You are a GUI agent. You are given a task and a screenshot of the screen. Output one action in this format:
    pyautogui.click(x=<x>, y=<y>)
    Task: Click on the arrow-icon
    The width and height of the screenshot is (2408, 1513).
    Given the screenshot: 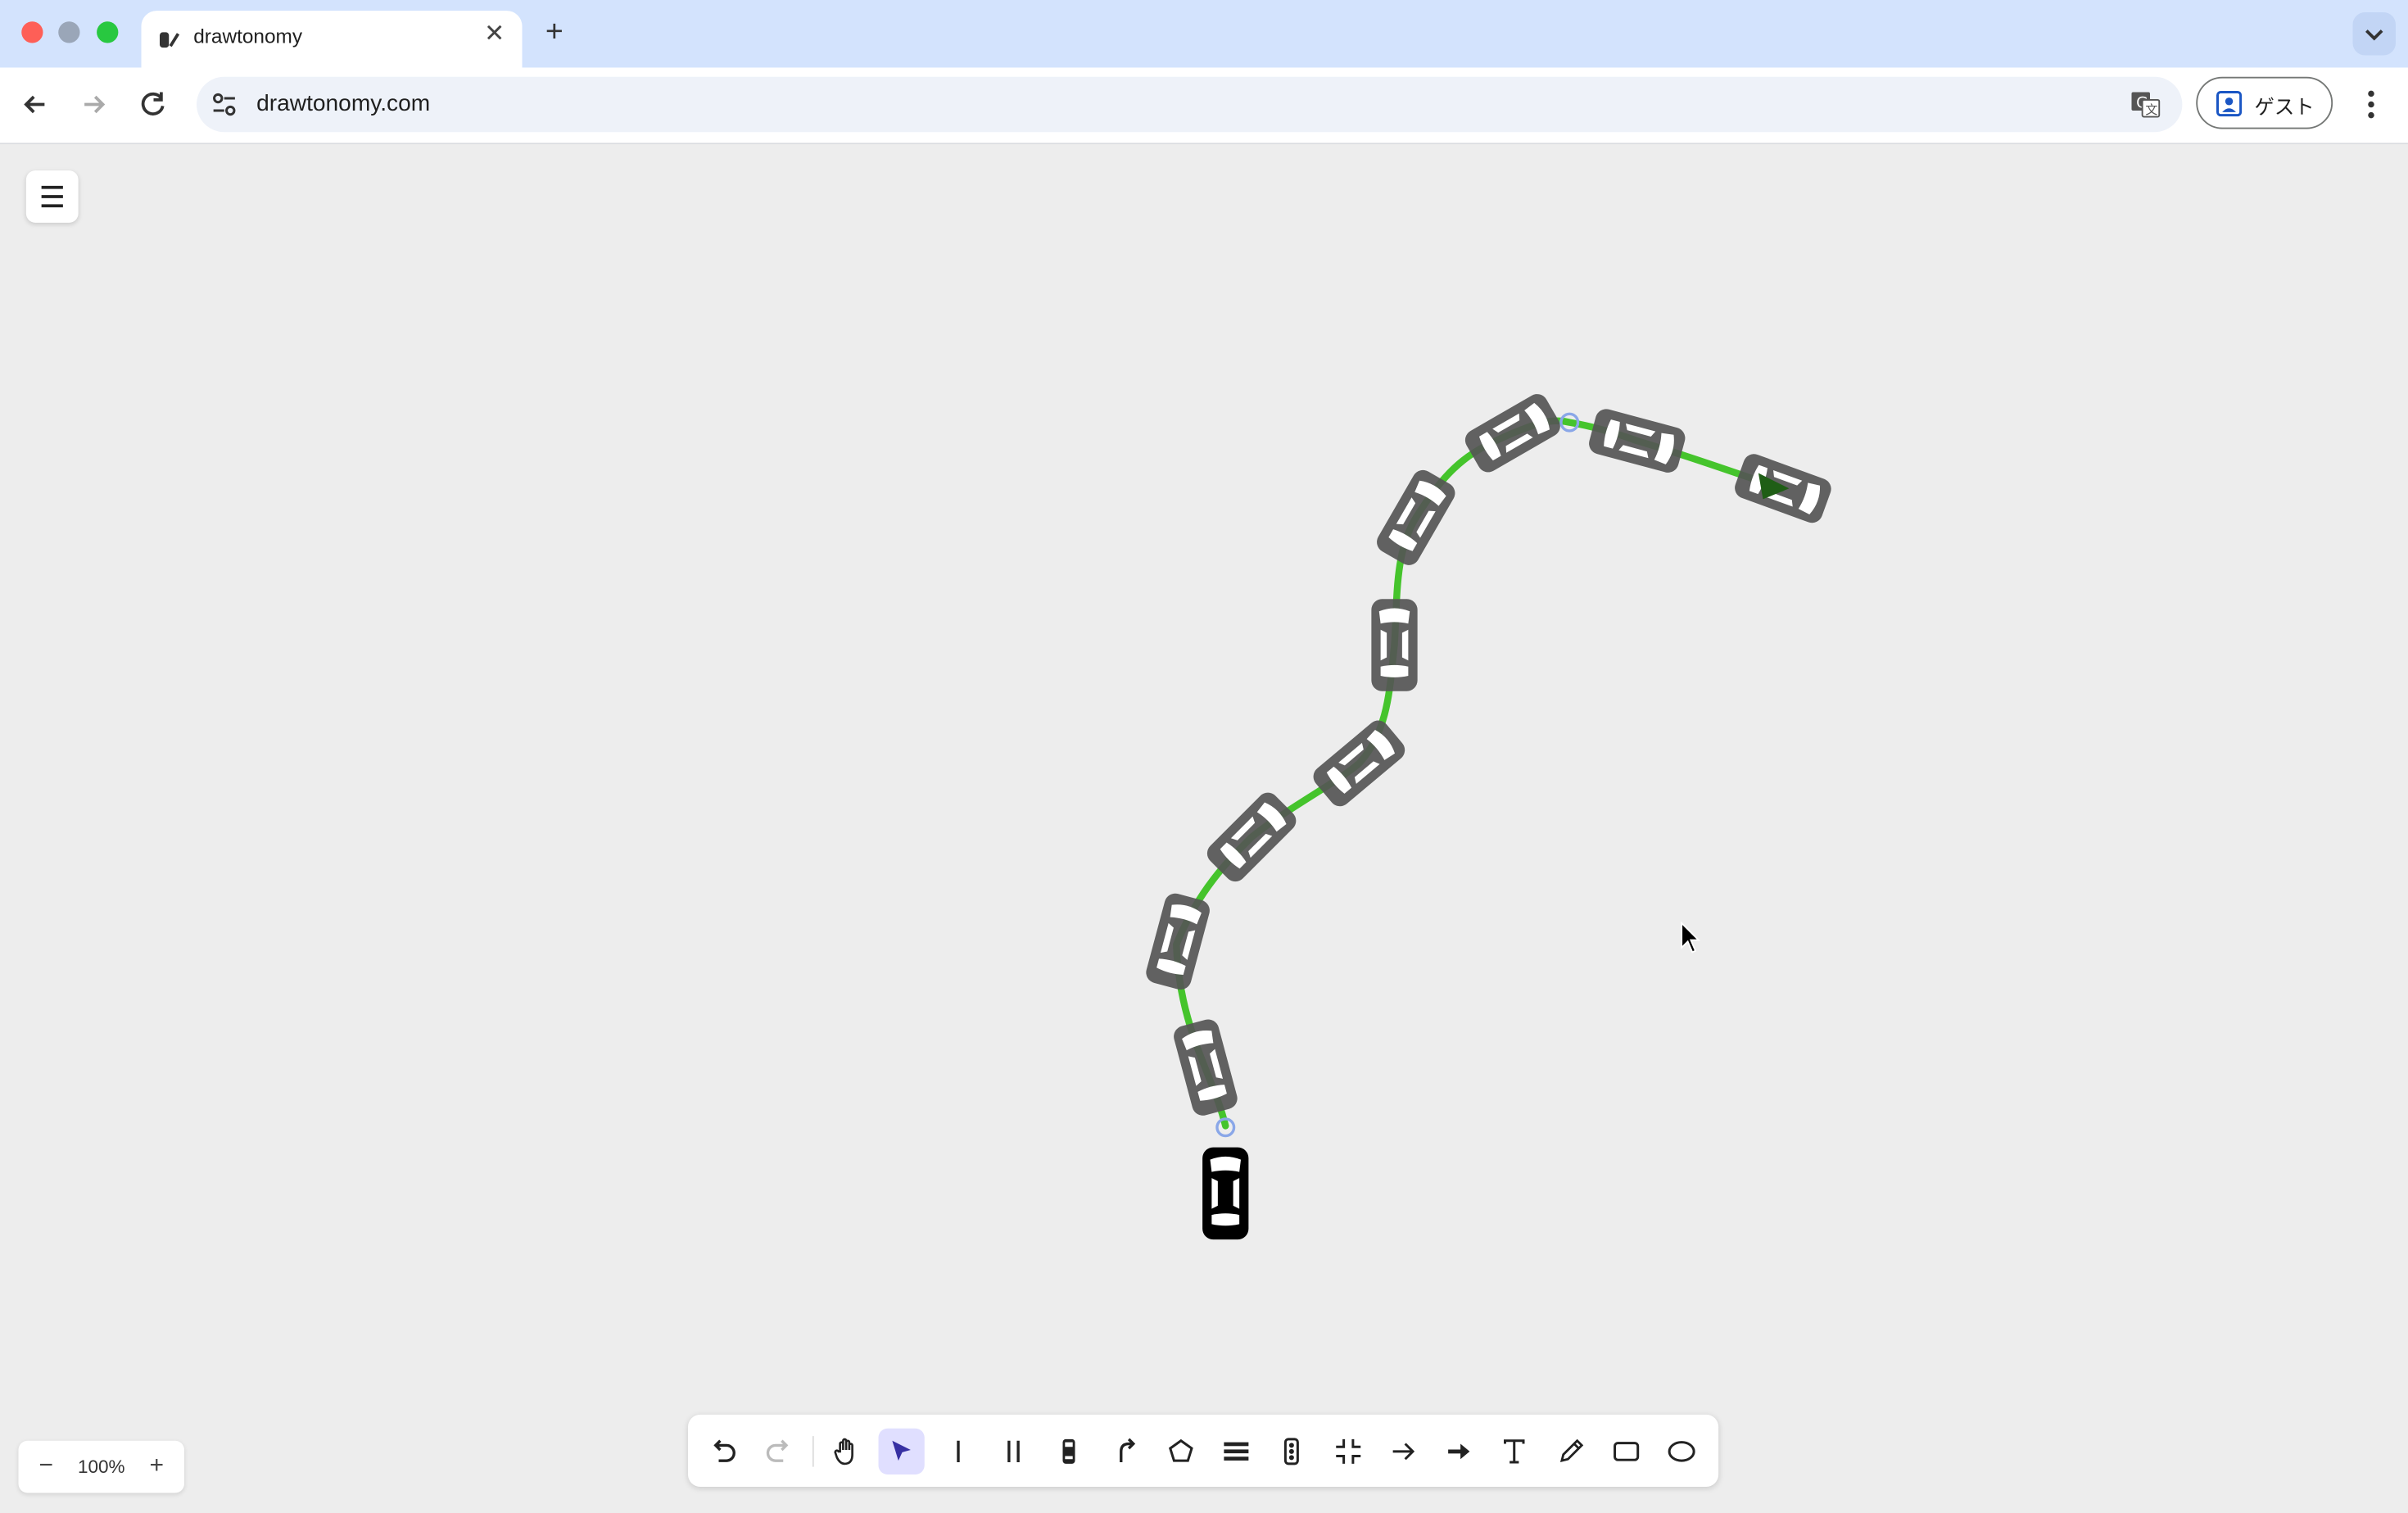 What is the action you would take?
    pyautogui.click(x=1403, y=1452)
    